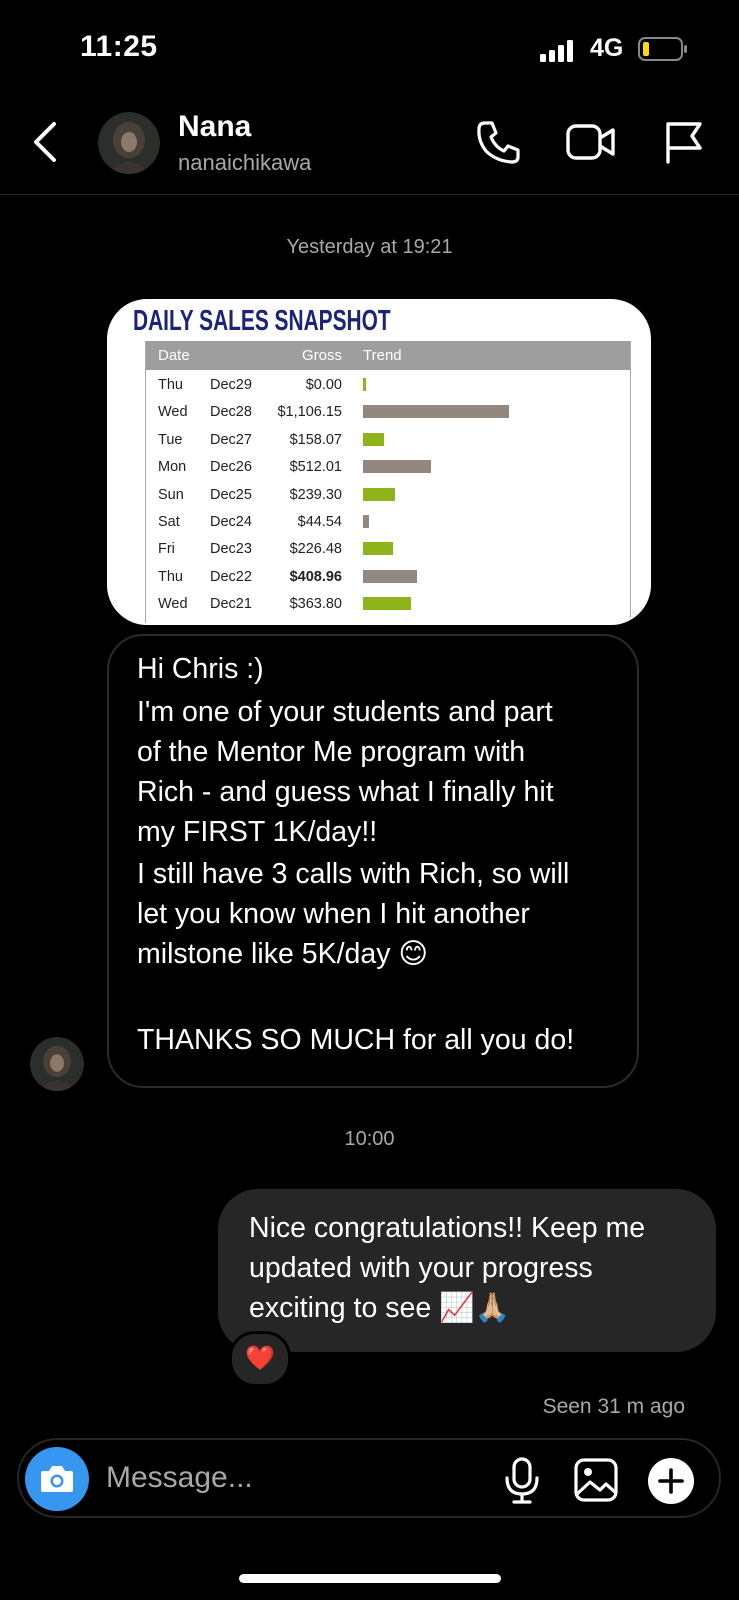 This screenshot has width=739, height=1600. Describe the element at coordinates (283, 954) in the screenshot. I see `message-line: milstone like 5K/day 😊` at that location.